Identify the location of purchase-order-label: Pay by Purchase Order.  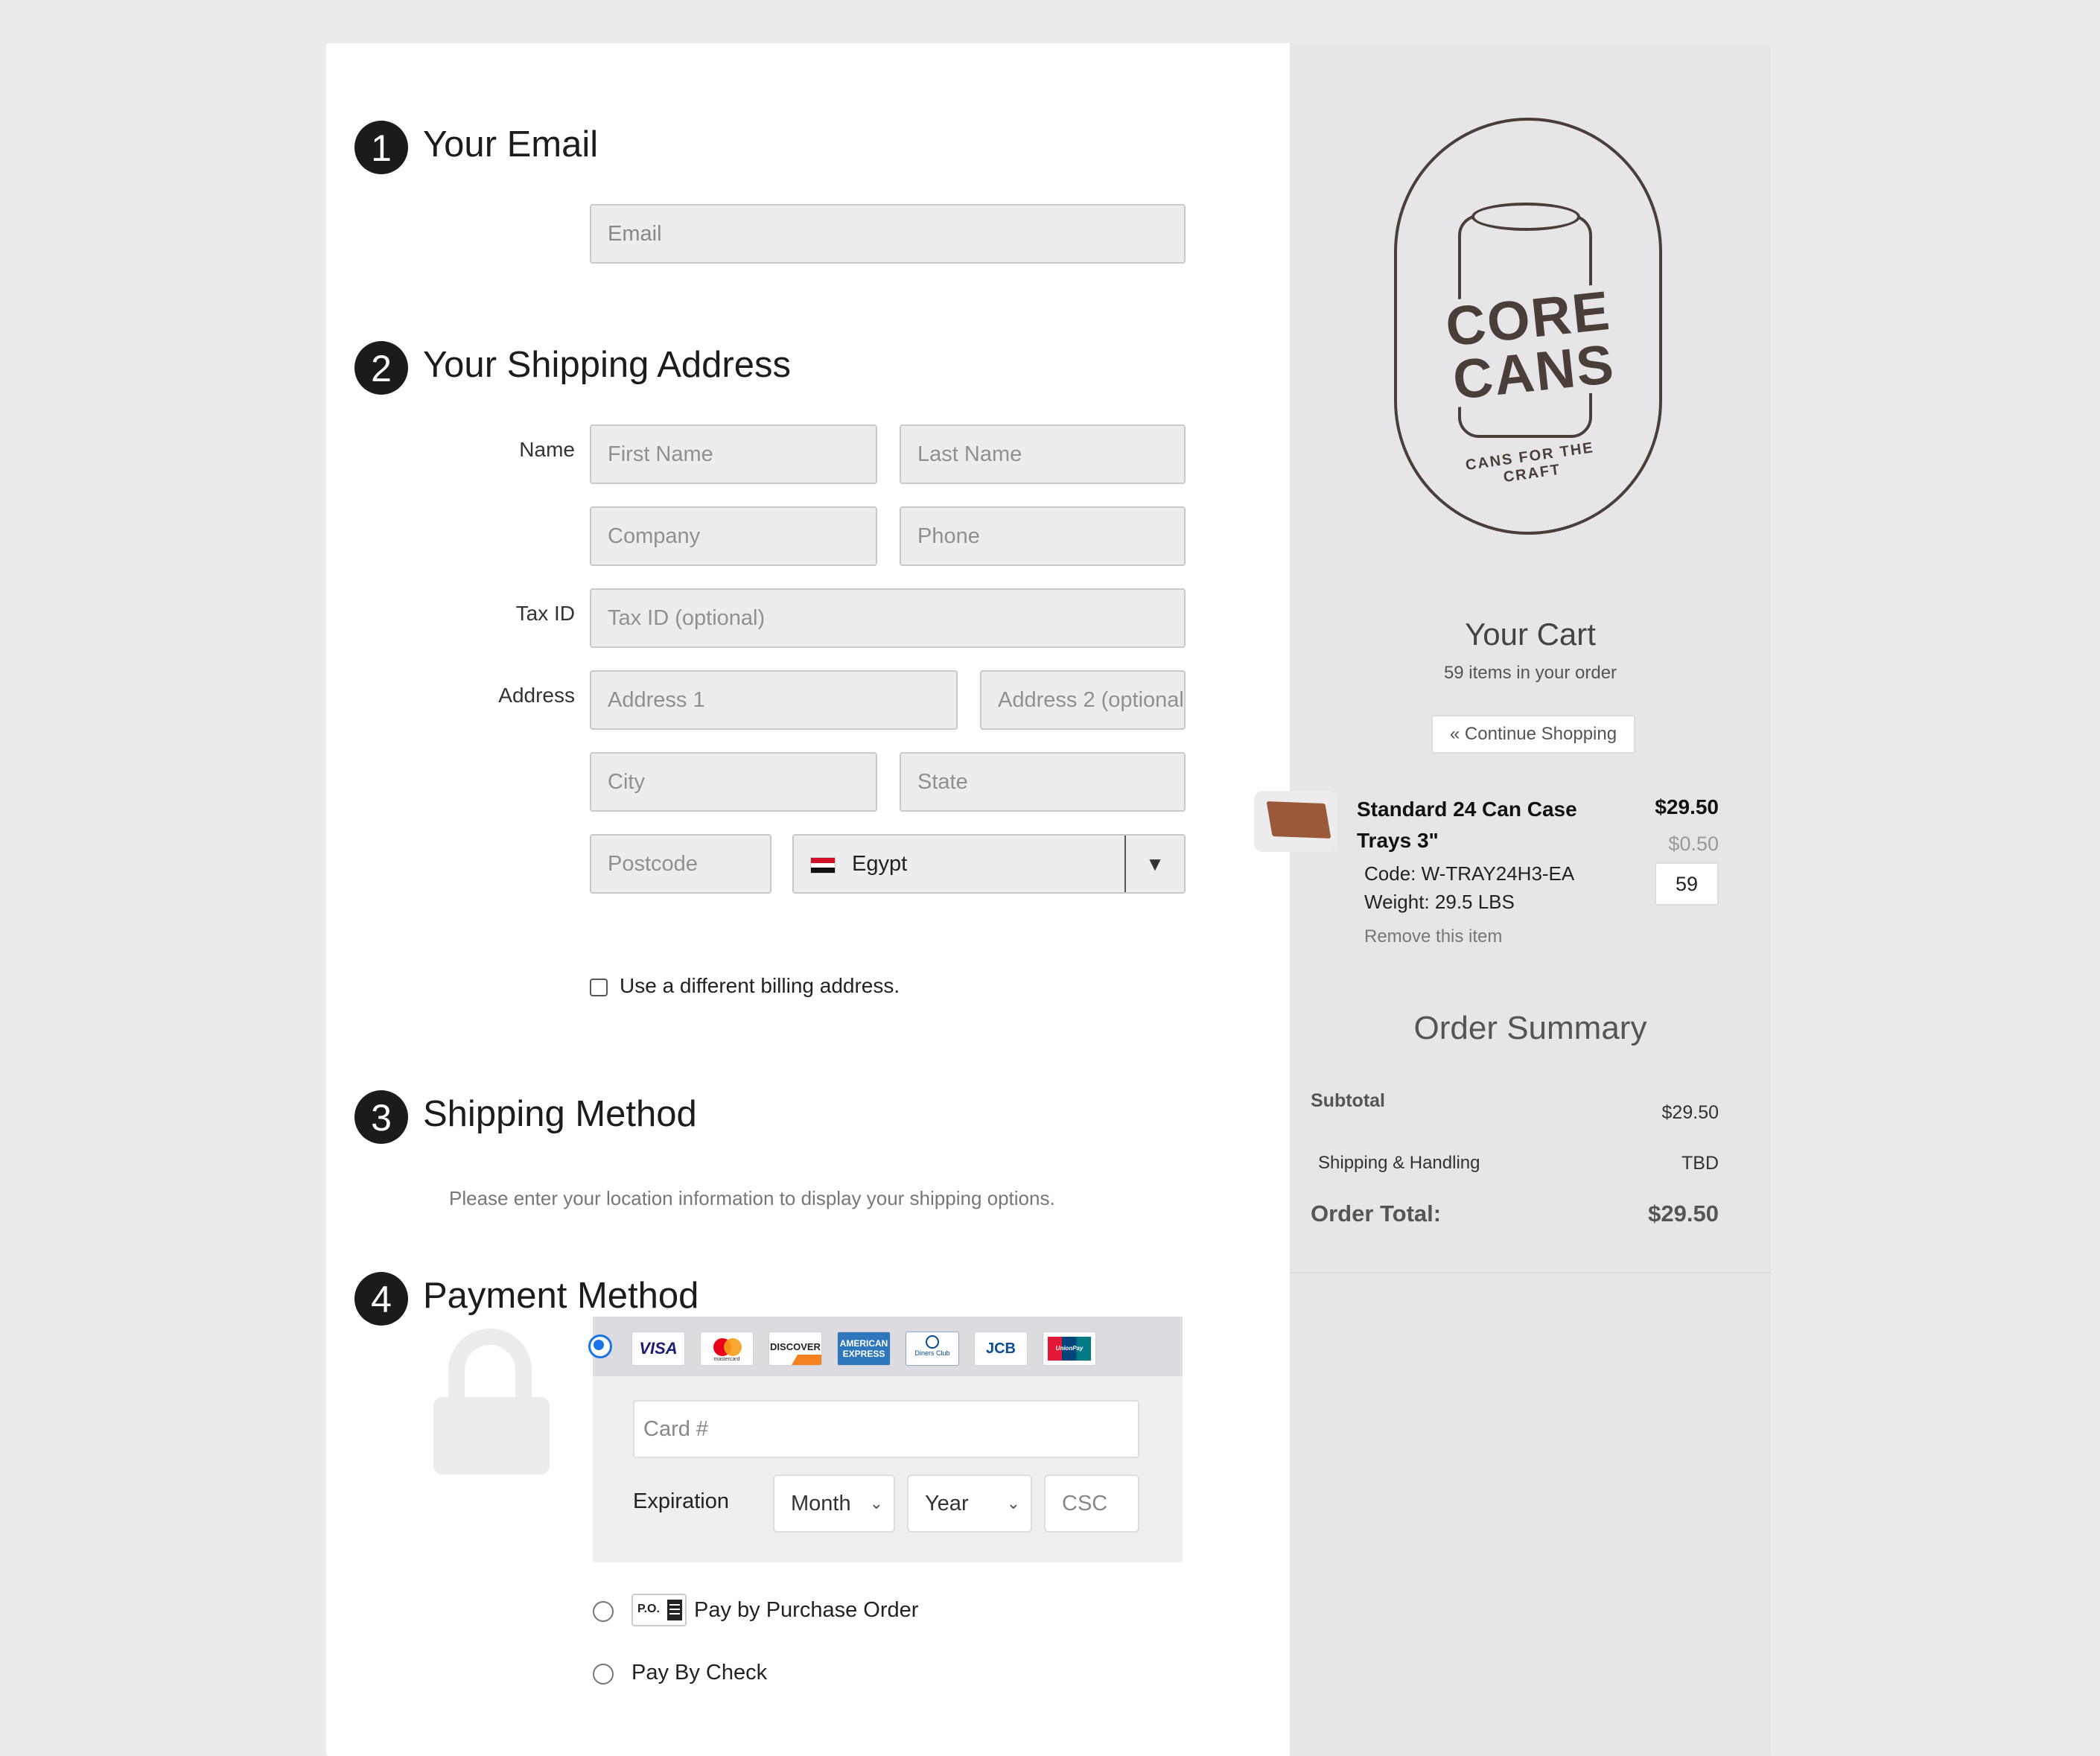
(806, 1610).